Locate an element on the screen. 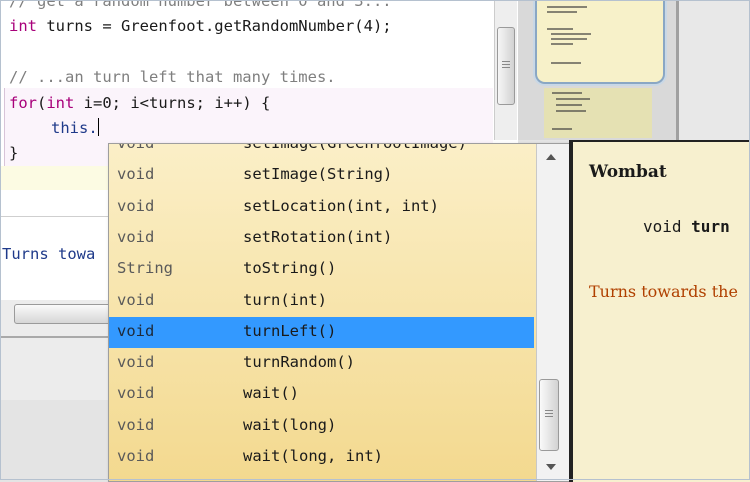 The image size is (750, 482). doc-class-title: Wombat is located at coordinates (628, 172).